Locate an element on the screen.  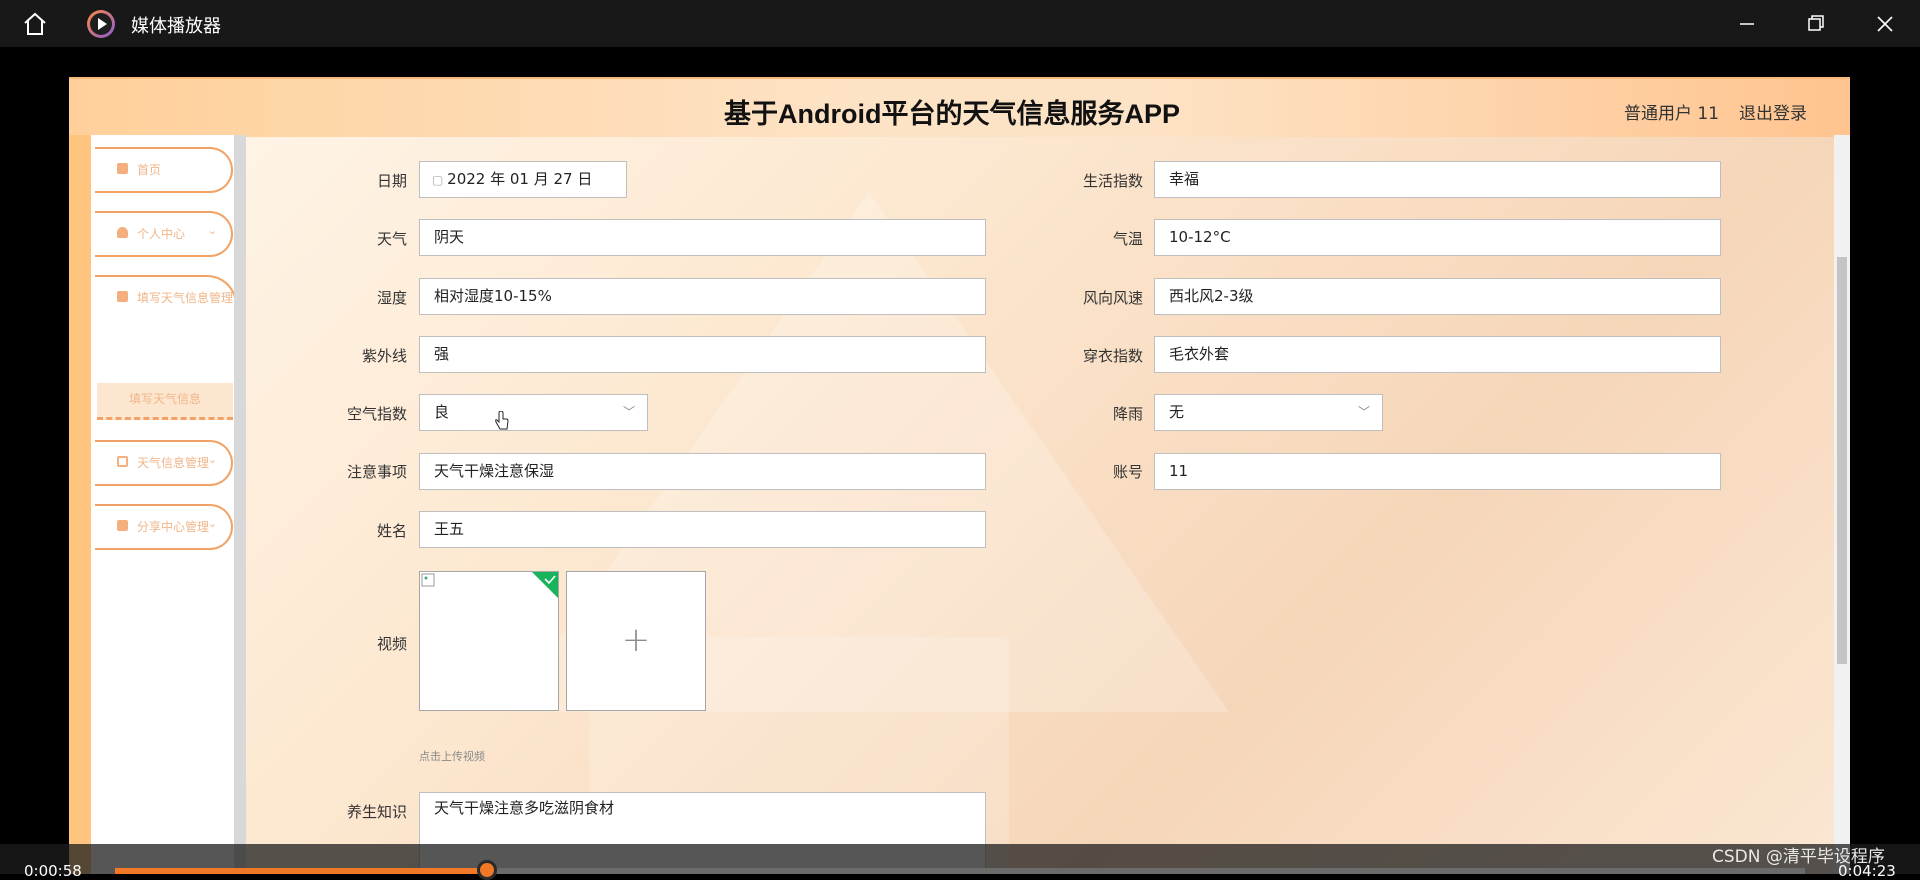
health-label: 养生知识 is located at coordinates (376, 812).